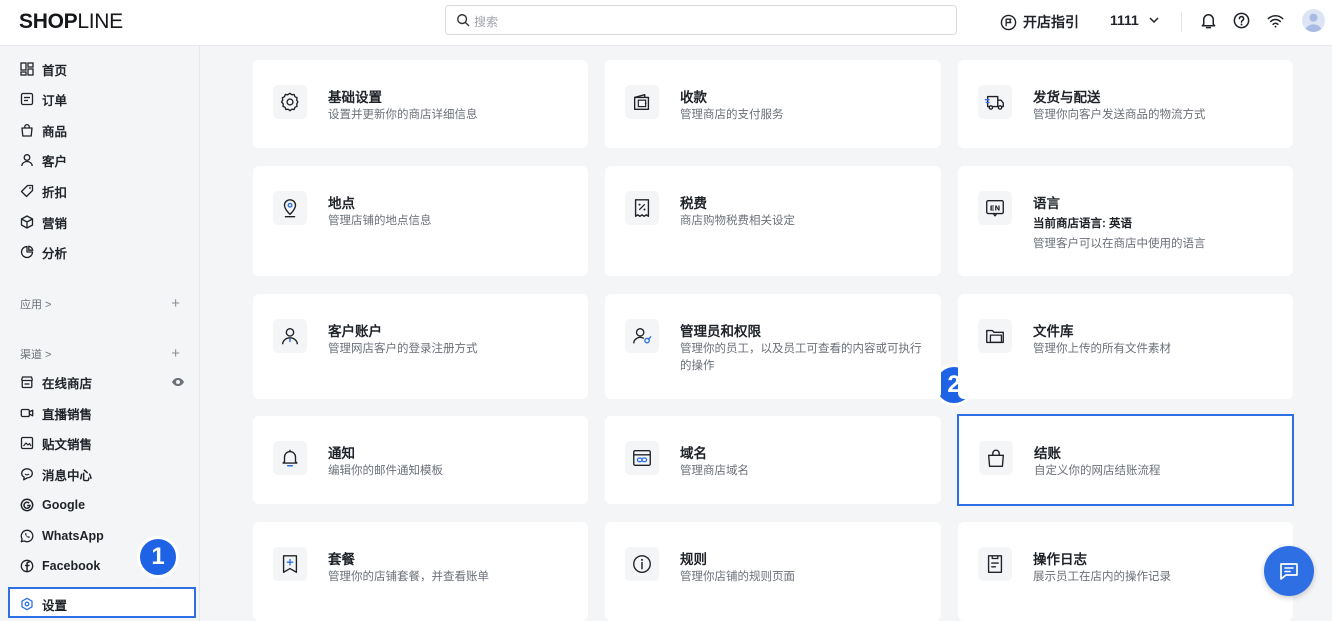  I want to click on sidebar-item-customers: 客户, so click(102, 160).